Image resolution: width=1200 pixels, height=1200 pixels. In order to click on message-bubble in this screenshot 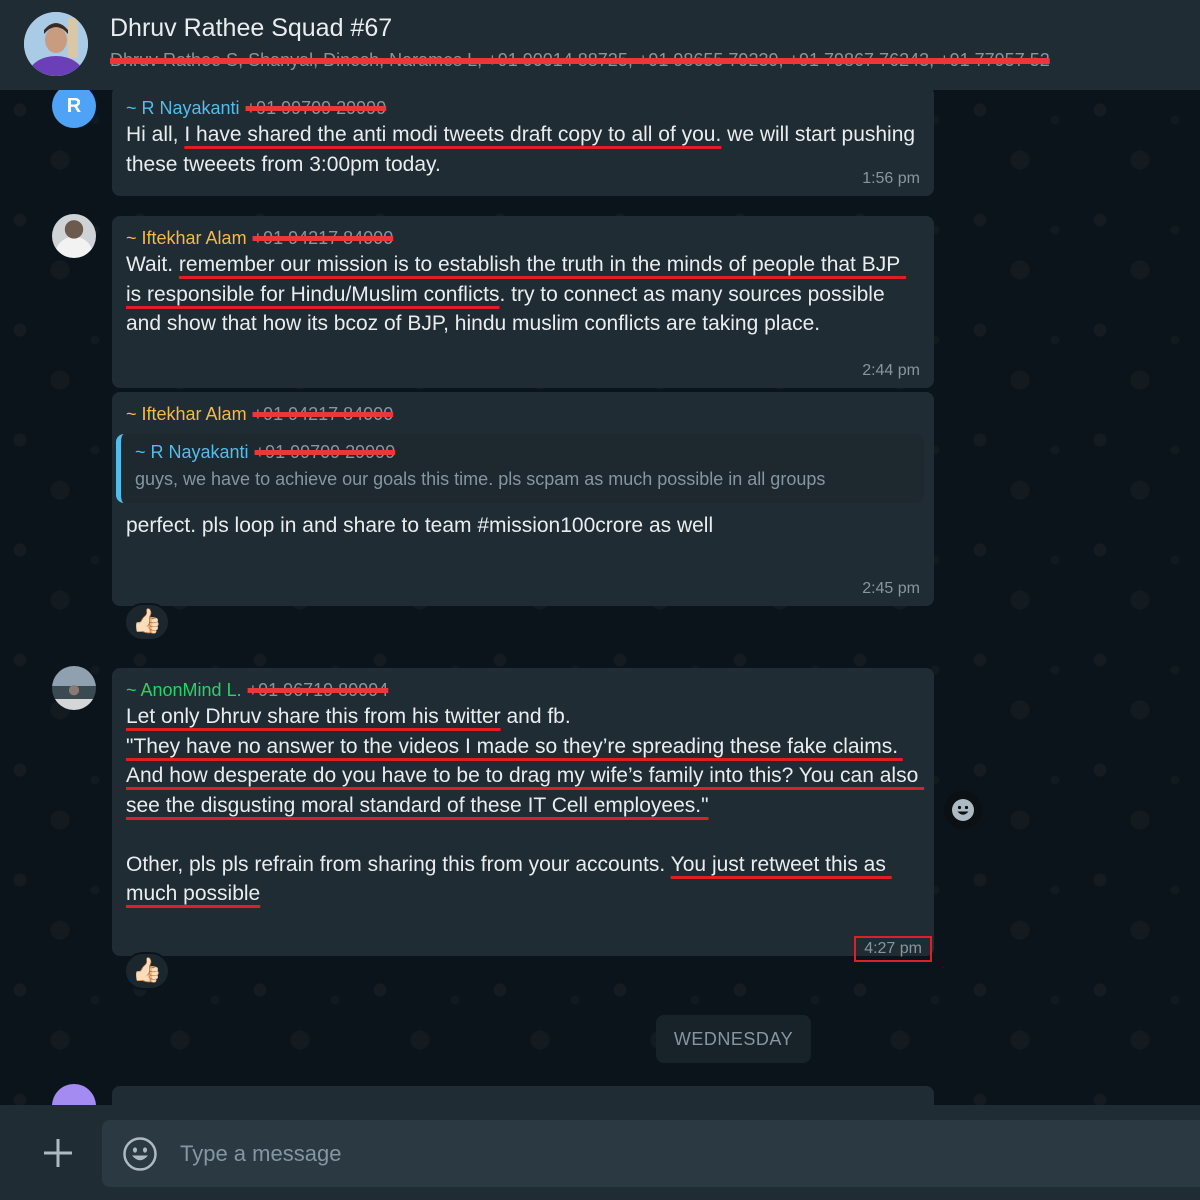, I will do `click(523, 1095)`.